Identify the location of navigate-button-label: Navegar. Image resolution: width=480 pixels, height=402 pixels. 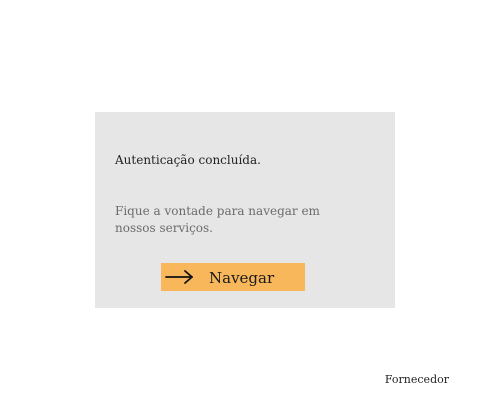
(242, 278).